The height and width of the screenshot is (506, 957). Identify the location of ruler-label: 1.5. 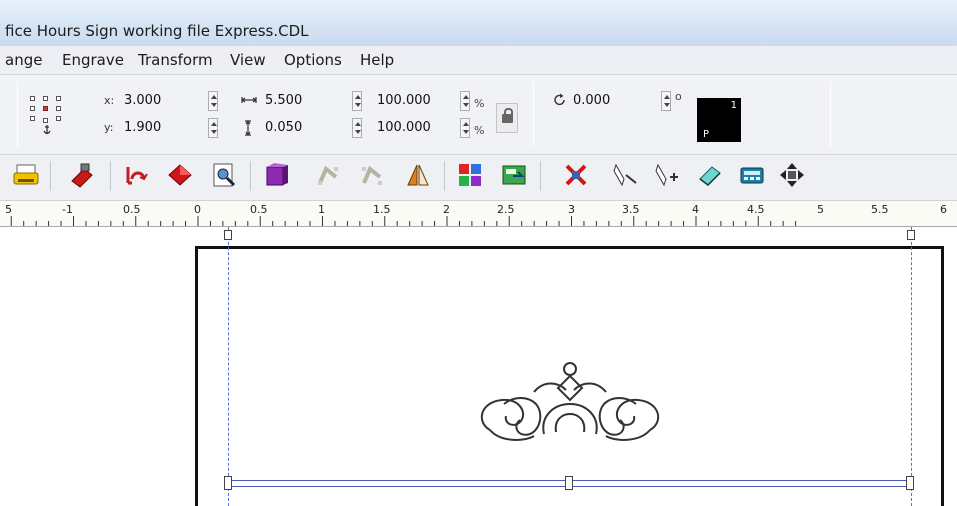
(382, 209).